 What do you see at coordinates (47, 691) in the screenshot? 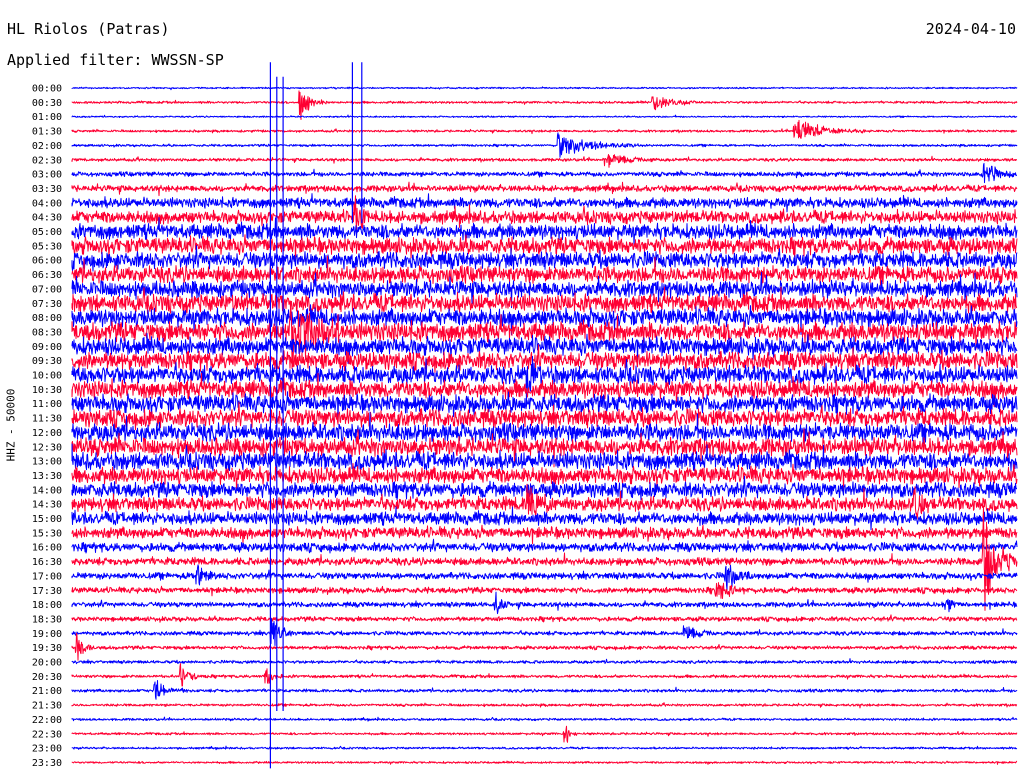
I see `row-label-2100: 21:00` at bounding box center [47, 691].